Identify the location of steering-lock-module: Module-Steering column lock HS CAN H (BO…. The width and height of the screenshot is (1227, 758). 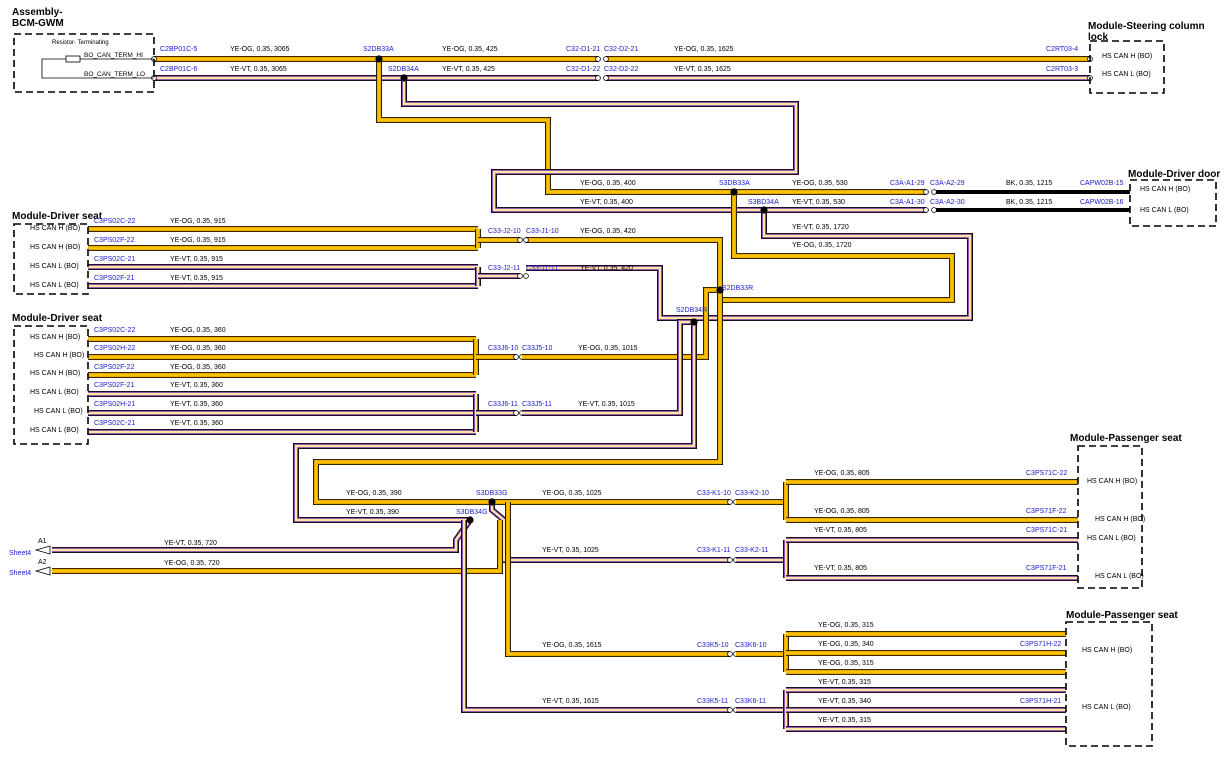
(1146, 57).